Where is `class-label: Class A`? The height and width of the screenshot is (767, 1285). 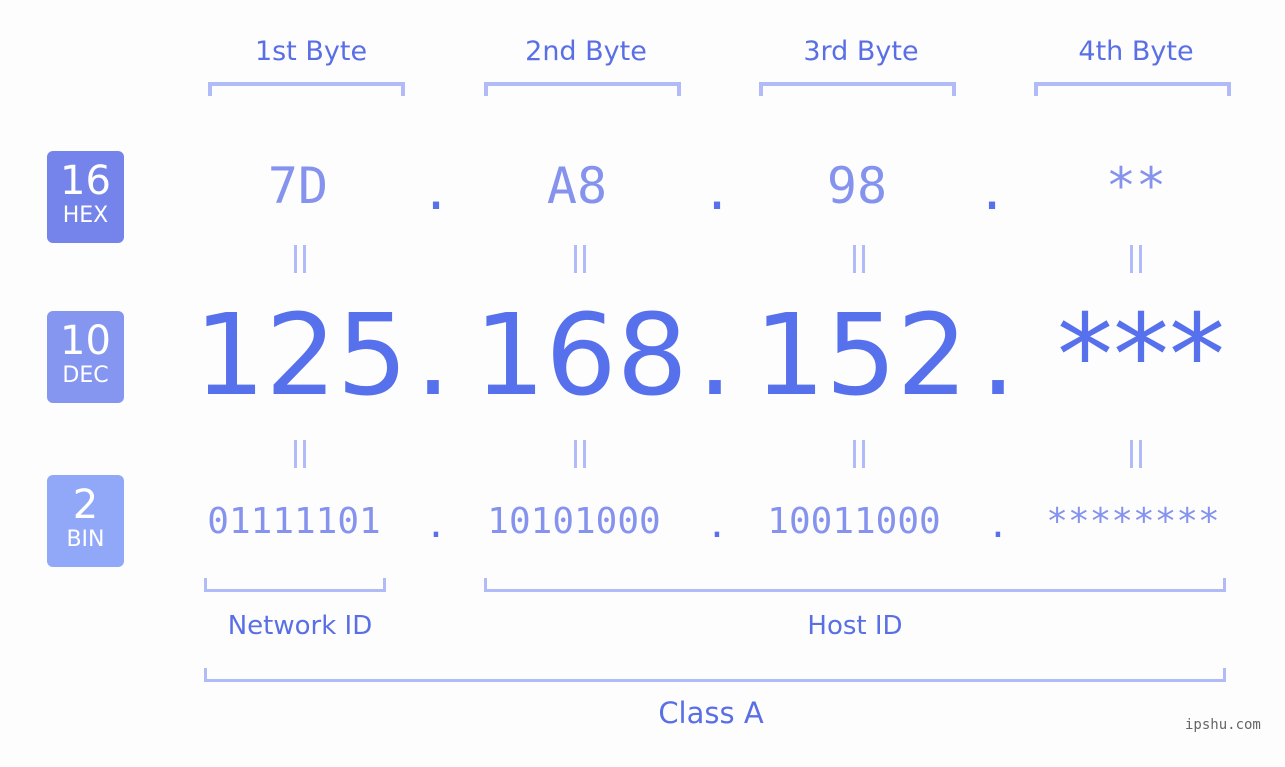 class-label: Class A is located at coordinates (711, 713).